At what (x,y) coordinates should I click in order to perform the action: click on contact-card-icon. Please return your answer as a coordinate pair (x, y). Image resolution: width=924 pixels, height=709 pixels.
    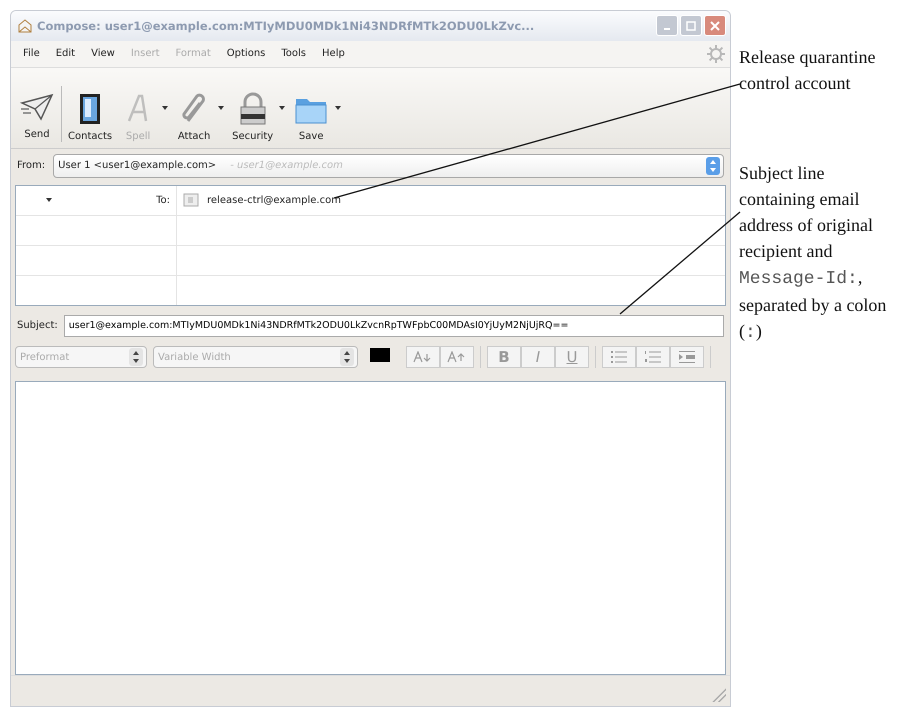
    Looking at the image, I should click on (191, 200).